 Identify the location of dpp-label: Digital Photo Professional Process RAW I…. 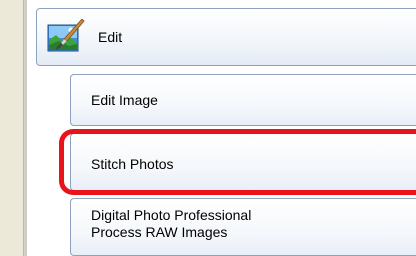
(171, 224).